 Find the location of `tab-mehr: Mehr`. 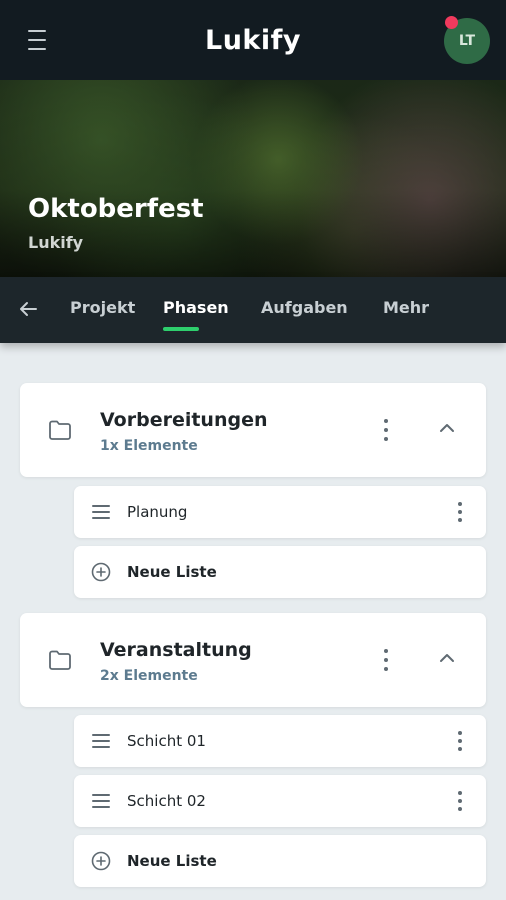

tab-mehr: Mehr is located at coordinates (406, 307).